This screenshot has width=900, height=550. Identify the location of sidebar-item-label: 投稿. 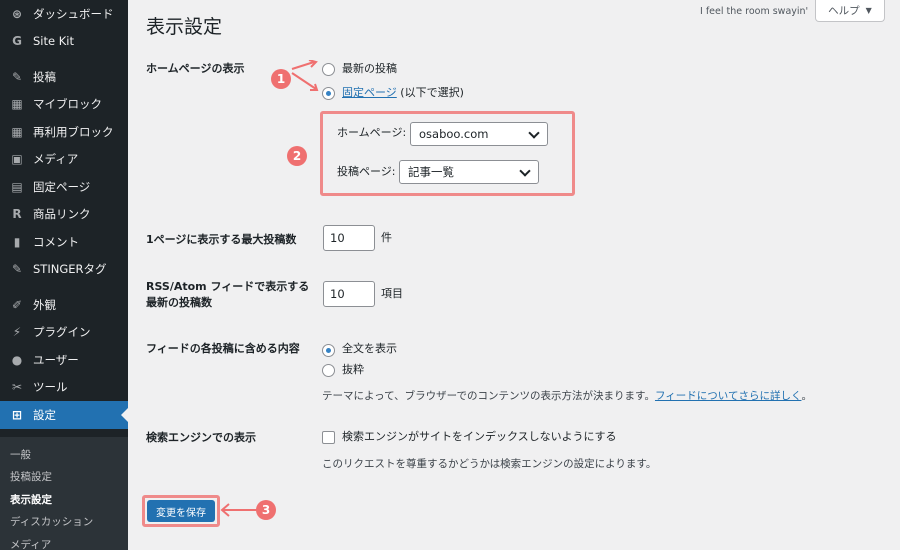
(44, 76).